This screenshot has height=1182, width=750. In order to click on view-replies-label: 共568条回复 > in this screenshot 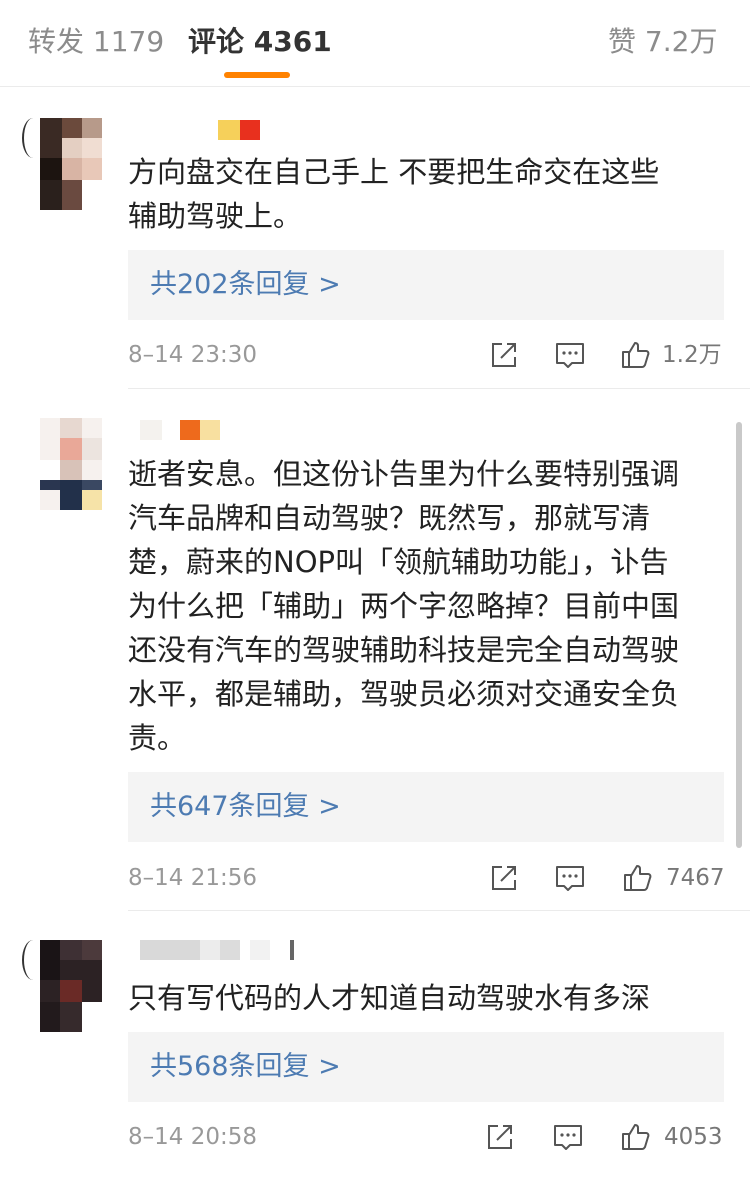, I will do `click(245, 1066)`.